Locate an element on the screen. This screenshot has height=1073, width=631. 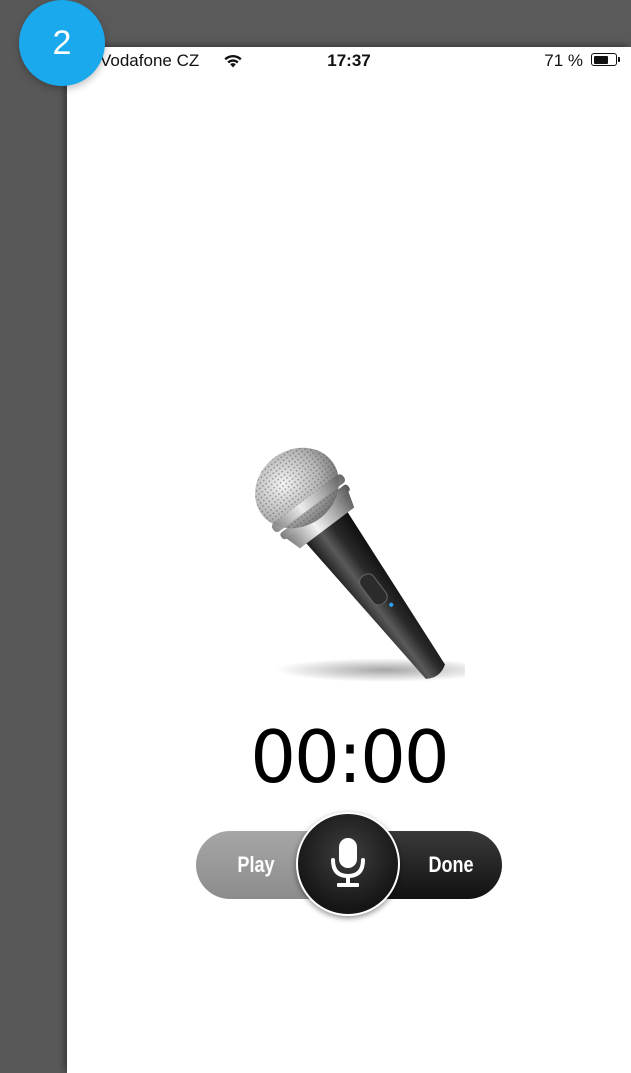
record-button is located at coordinates (348, 864).